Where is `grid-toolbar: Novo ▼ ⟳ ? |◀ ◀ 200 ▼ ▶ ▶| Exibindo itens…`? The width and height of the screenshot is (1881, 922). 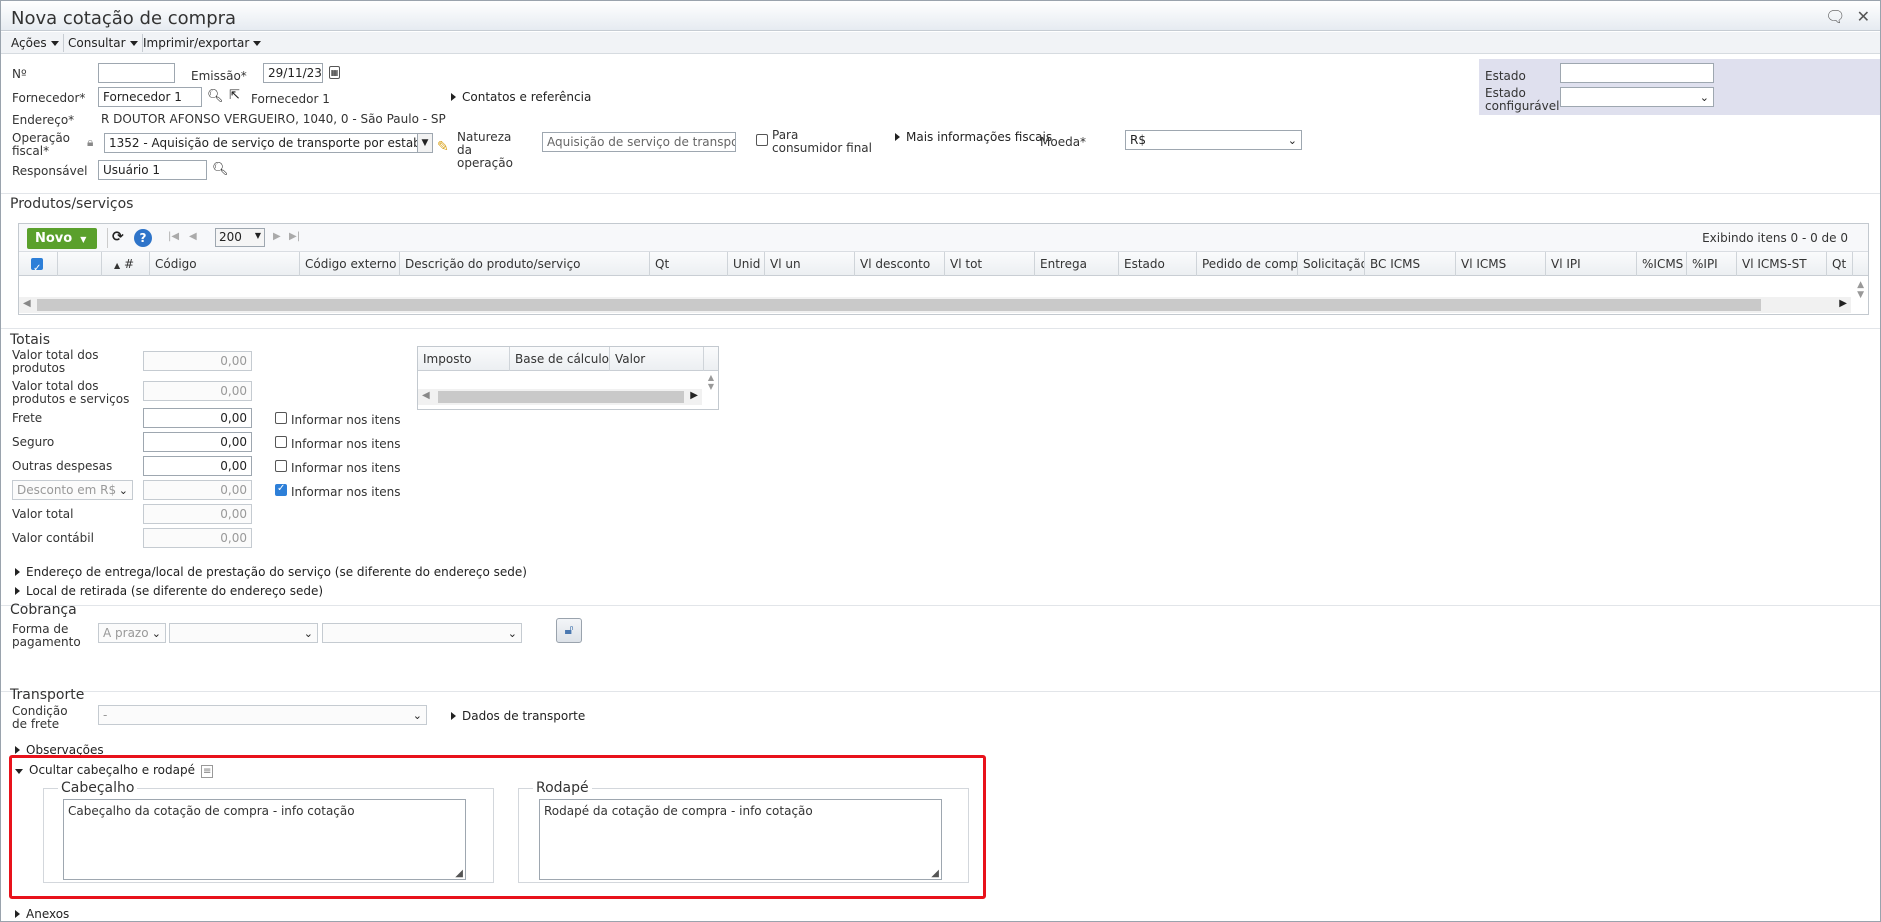
grid-toolbar: Novo ▼ ⟳ ? |◀ ◀ 200 ▼ ▶ ▶| Exibindo itens… is located at coordinates (943, 238).